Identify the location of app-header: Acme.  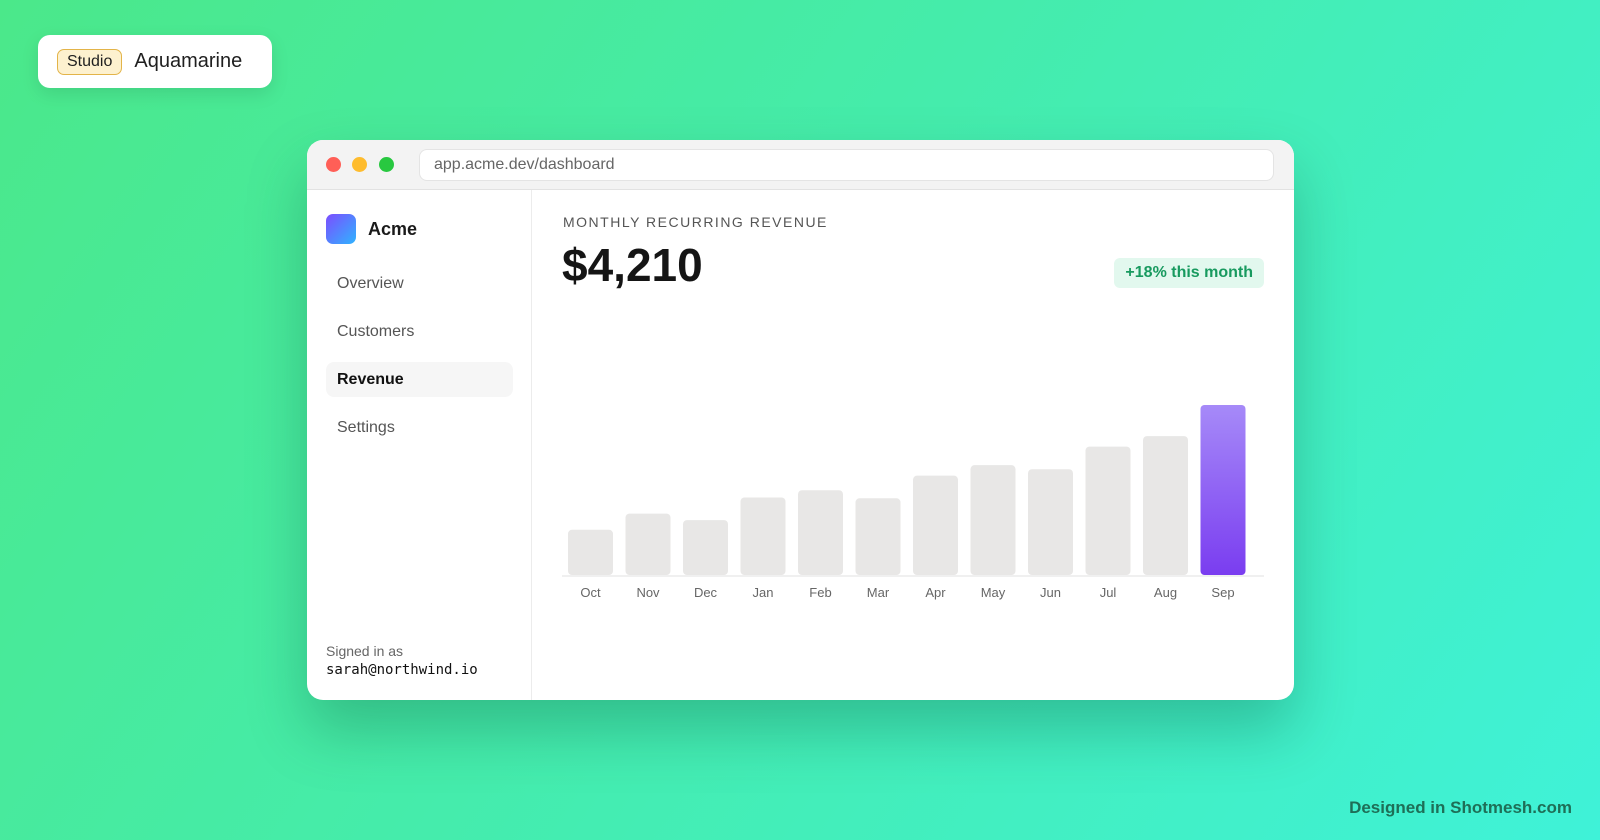
(371, 229).